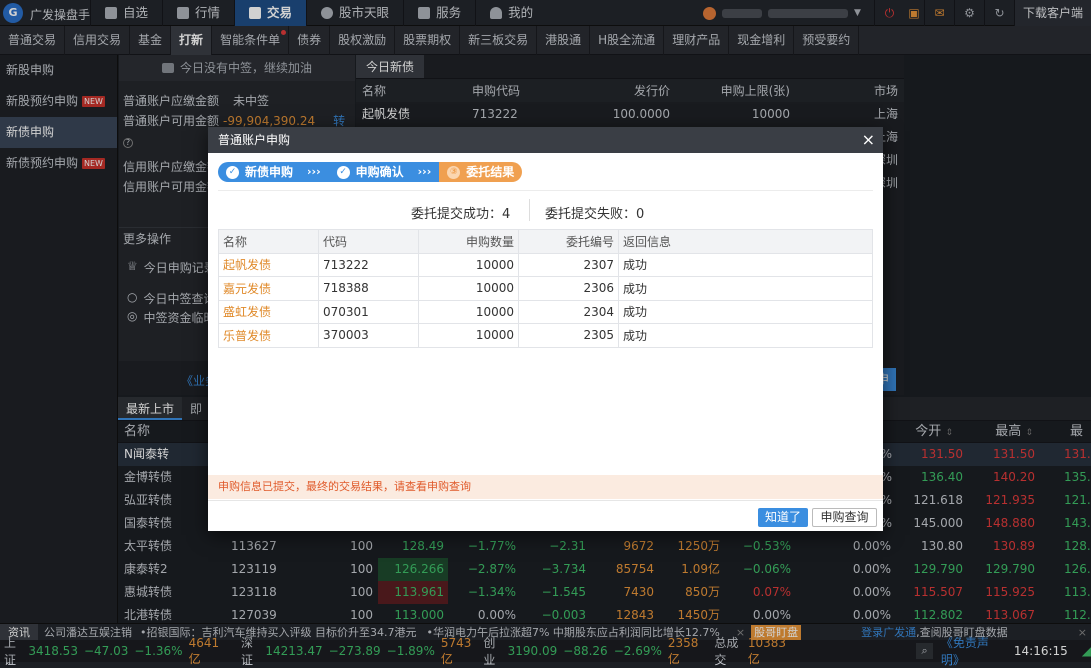 The height and width of the screenshot is (668, 1091). What do you see at coordinates (506, 214) in the screenshot?
I see `success-count: 4` at bounding box center [506, 214].